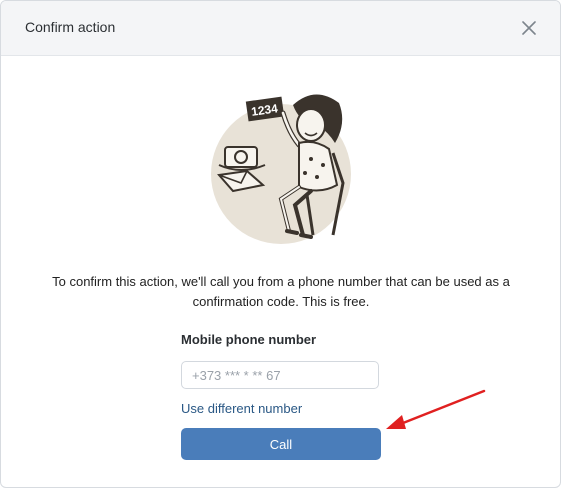 Image resolution: width=561 pixels, height=488 pixels. I want to click on red-arrow-annotation, so click(436, 409).